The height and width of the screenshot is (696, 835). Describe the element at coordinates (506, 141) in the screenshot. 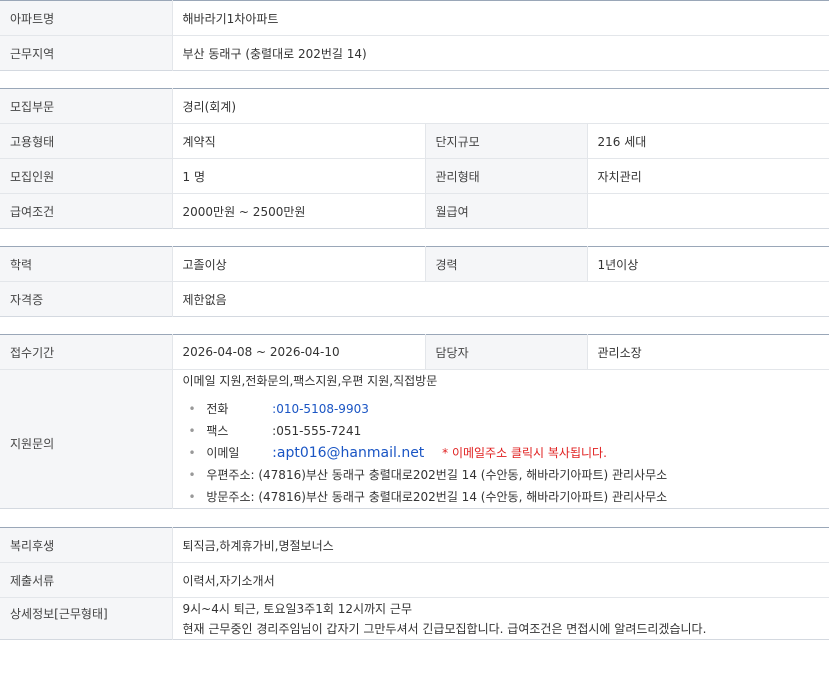

I see `complex-size-label: 단지규모` at that location.